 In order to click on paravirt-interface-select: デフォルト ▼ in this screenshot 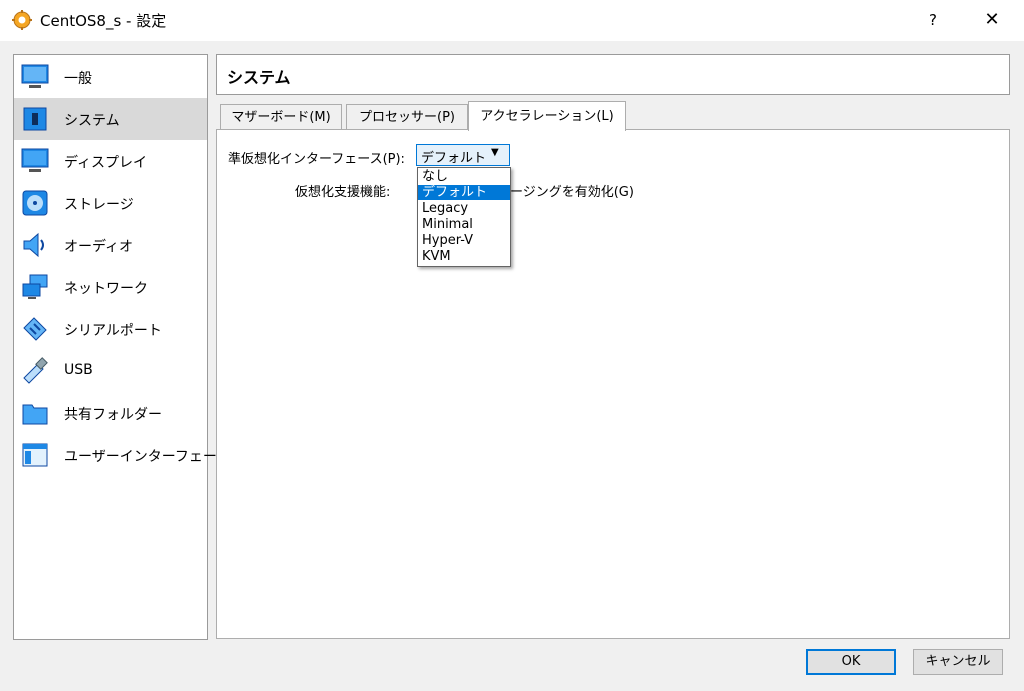, I will do `click(463, 155)`.